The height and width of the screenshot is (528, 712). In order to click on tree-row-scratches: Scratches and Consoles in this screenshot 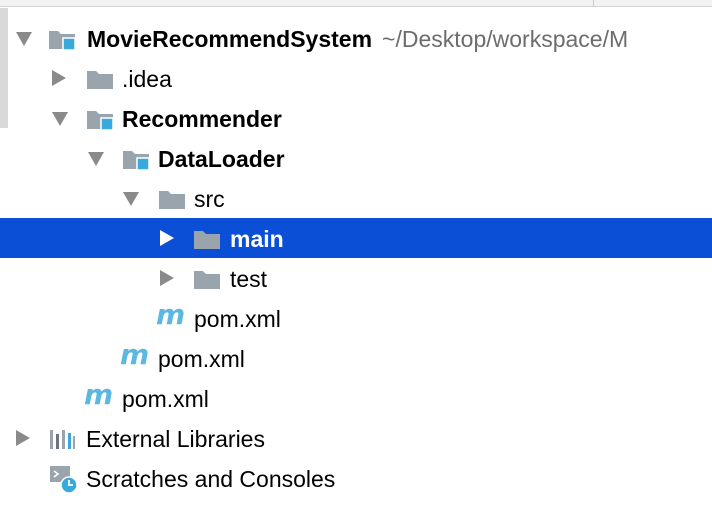, I will do `click(356, 478)`.